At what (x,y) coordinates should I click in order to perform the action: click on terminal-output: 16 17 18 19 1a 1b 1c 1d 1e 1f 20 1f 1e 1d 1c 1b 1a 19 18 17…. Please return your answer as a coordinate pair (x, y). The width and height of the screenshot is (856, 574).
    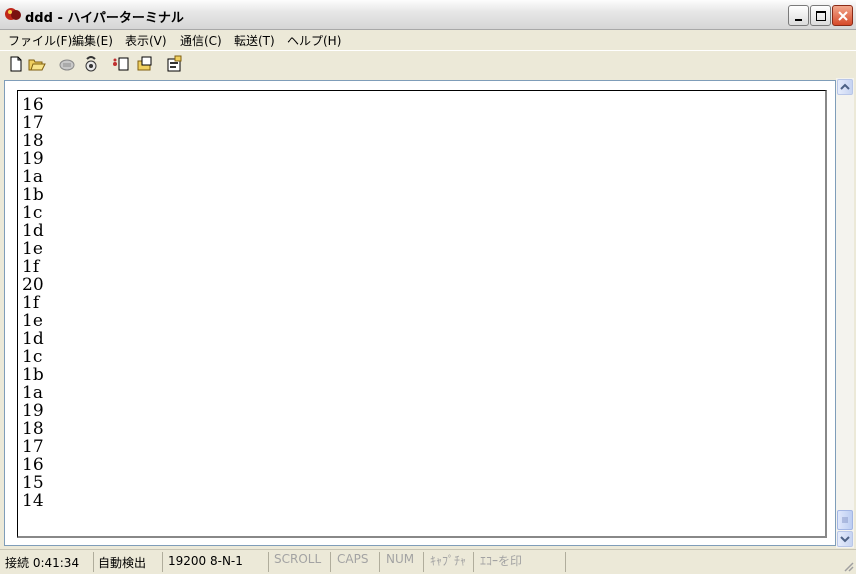
    Looking at the image, I should click on (33, 303).